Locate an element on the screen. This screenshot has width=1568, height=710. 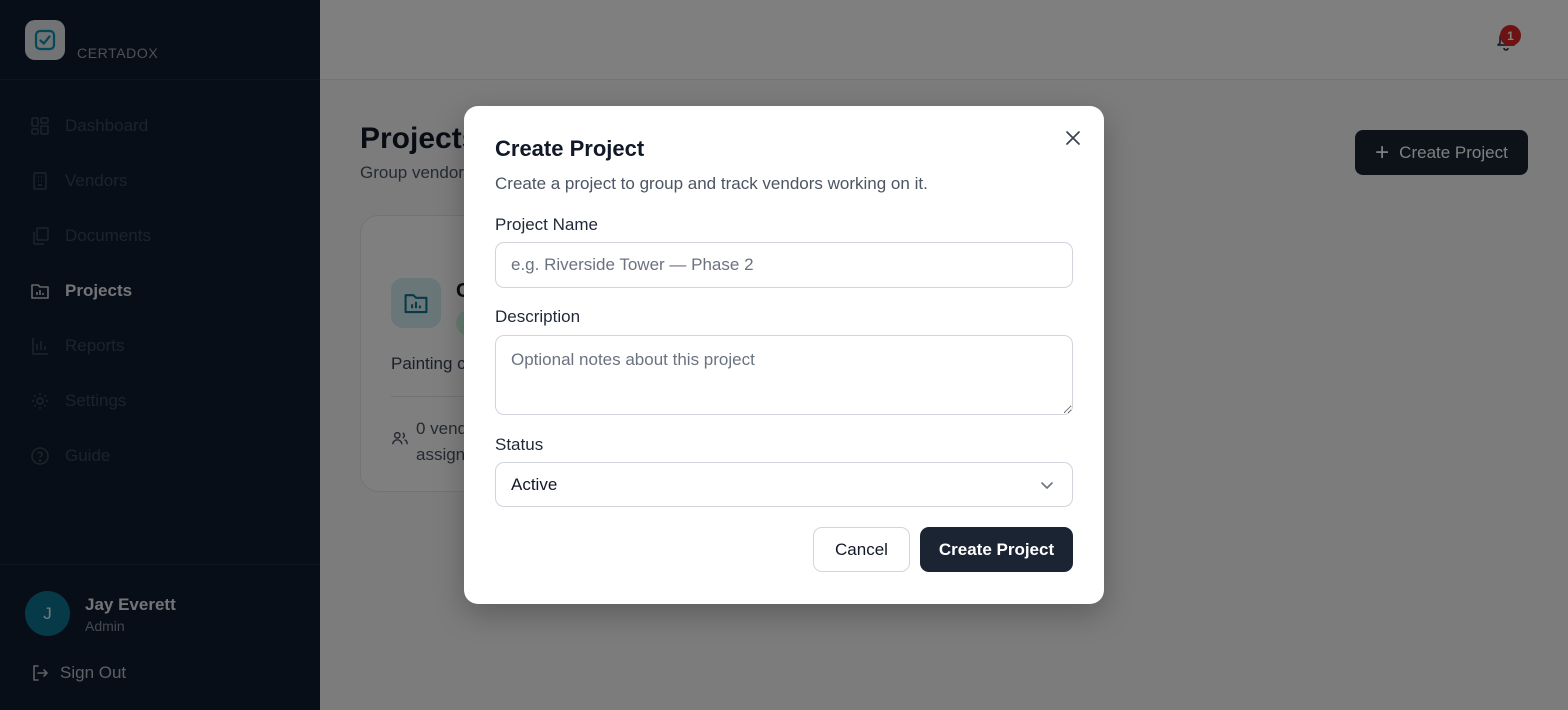
dialog-title: Create Project is located at coordinates (570, 148).